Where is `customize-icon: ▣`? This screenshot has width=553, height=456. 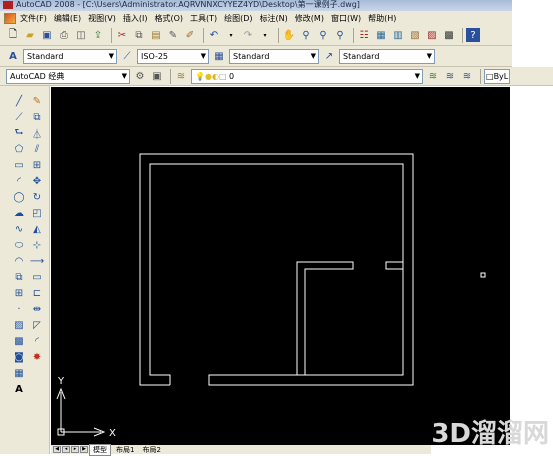
customize-icon: ▣ is located at coordinates (157, 76).